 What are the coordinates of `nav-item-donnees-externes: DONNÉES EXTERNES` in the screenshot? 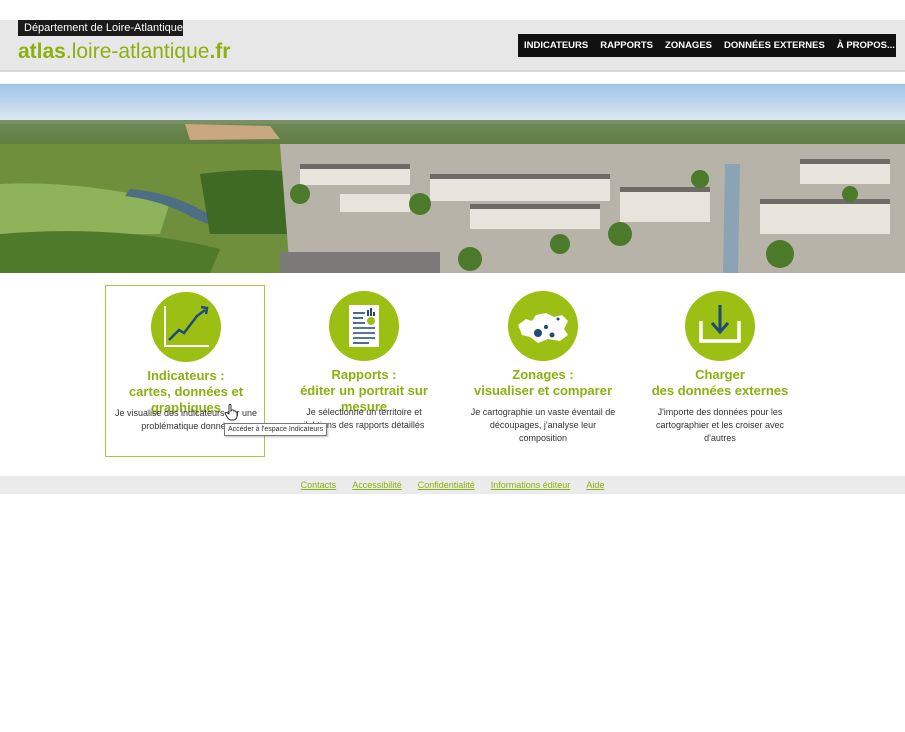 It's located at (774, 45).